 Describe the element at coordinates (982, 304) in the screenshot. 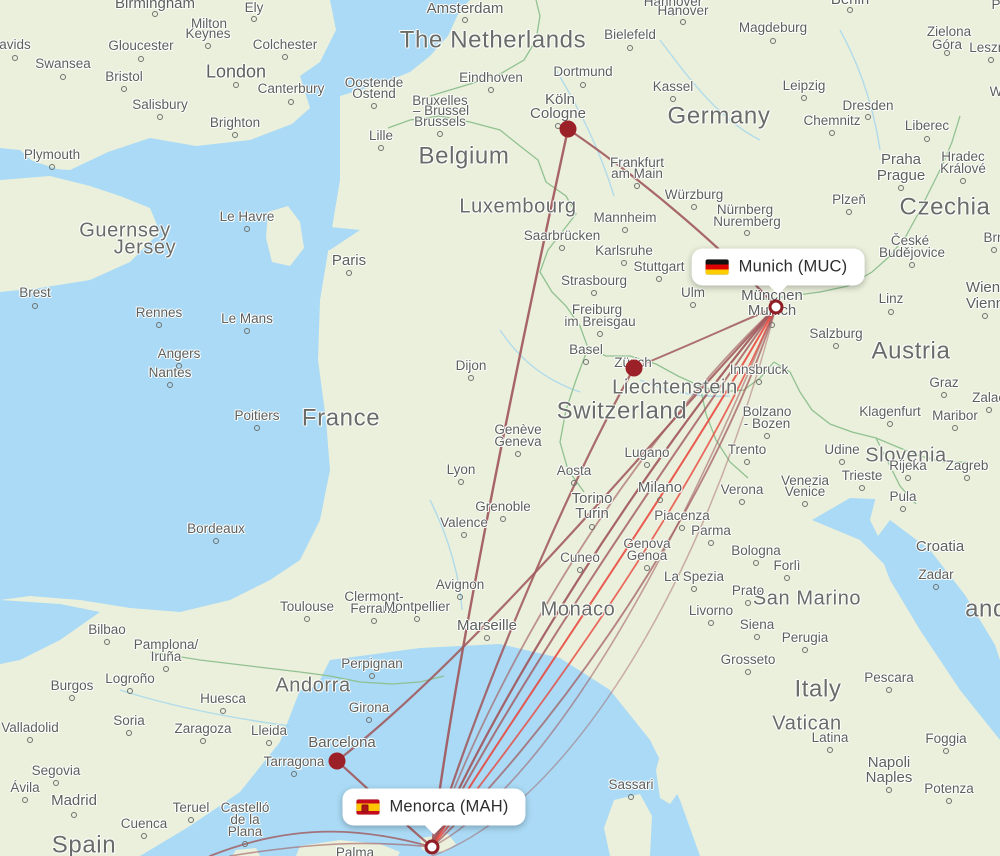

I see `city-vienna: Vienn` at that location.